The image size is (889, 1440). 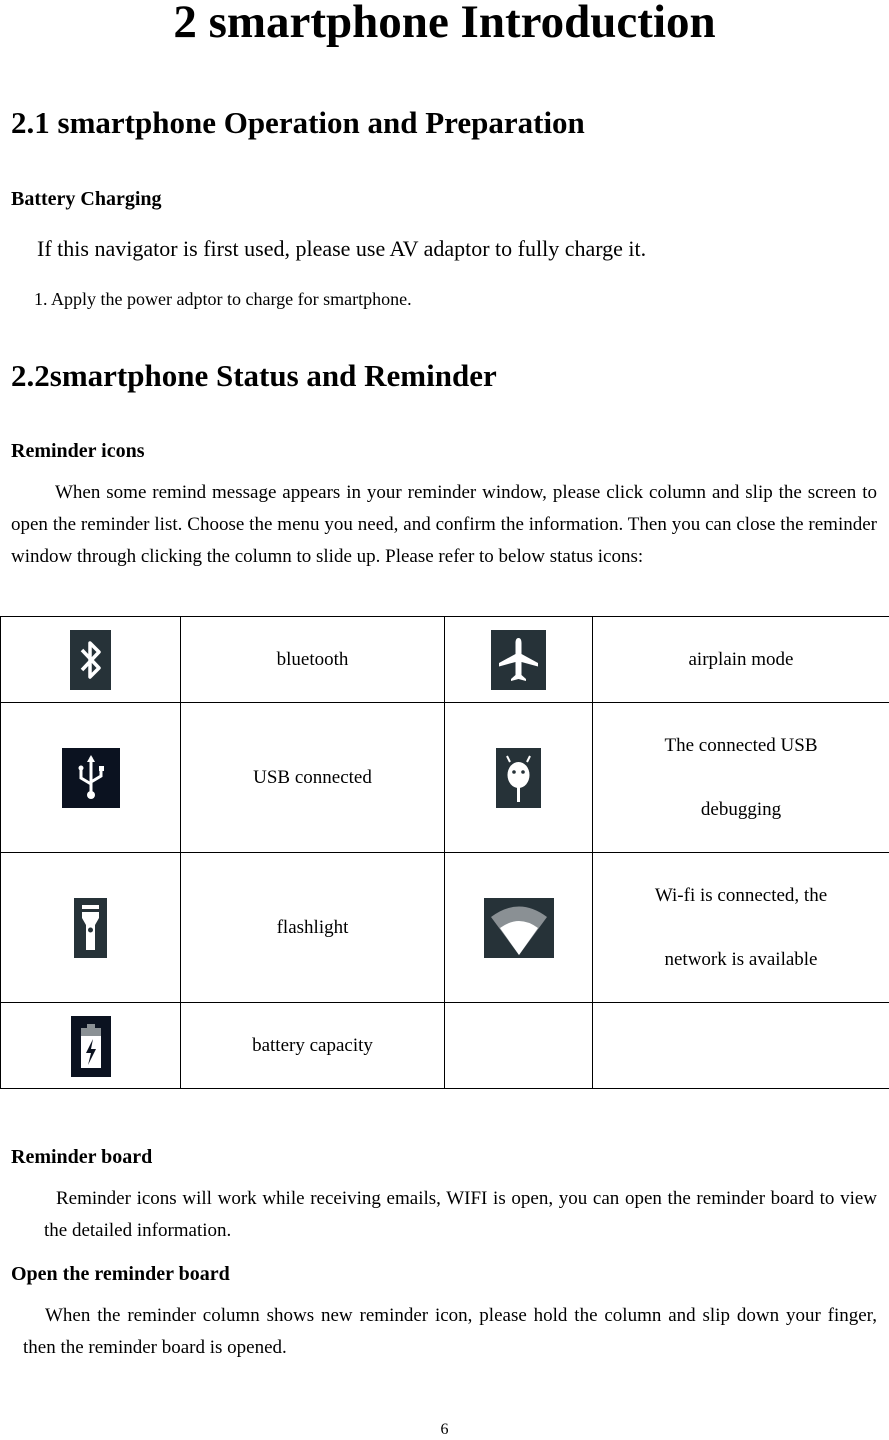 What do you see at coordinates (313, 660) in the screenshot?
I see `status-label: bluetooth` at bounding box center [313, 660].